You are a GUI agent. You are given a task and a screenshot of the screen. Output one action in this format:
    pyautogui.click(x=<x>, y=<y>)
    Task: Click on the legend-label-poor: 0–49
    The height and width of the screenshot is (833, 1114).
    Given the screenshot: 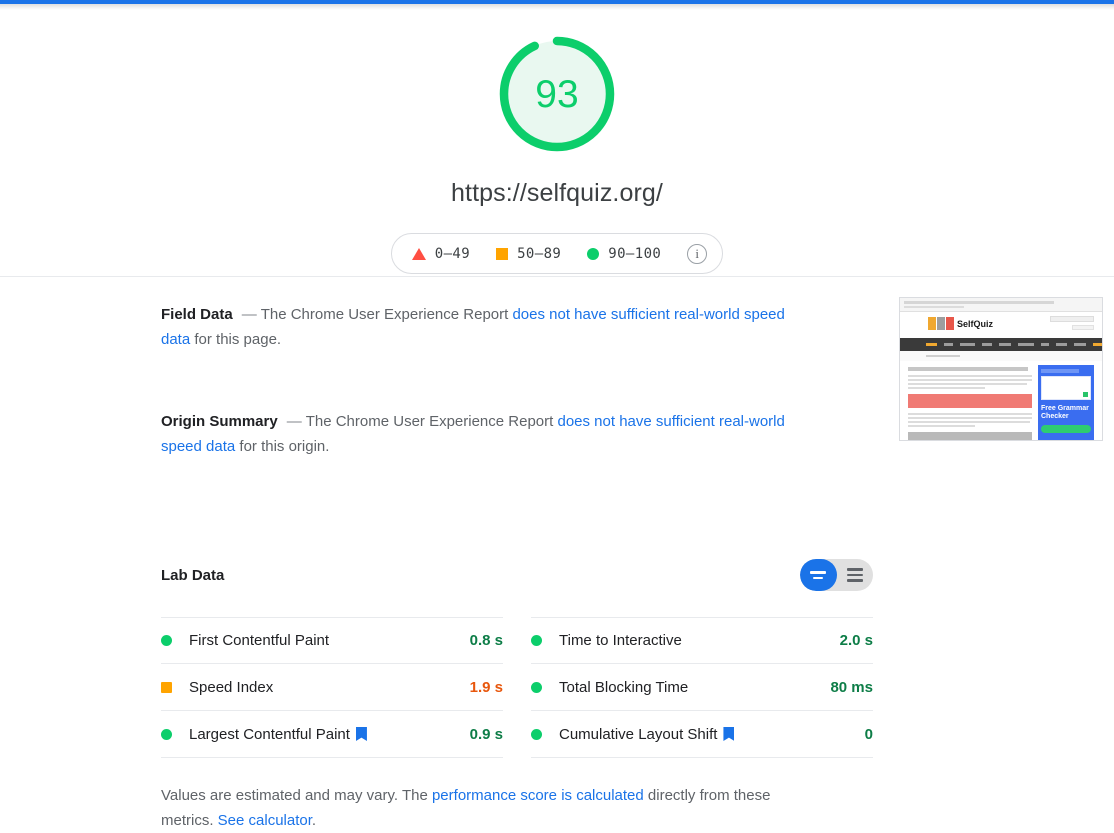 What is the action you would take?
    pyautogui.click(x=452, y=253)
    